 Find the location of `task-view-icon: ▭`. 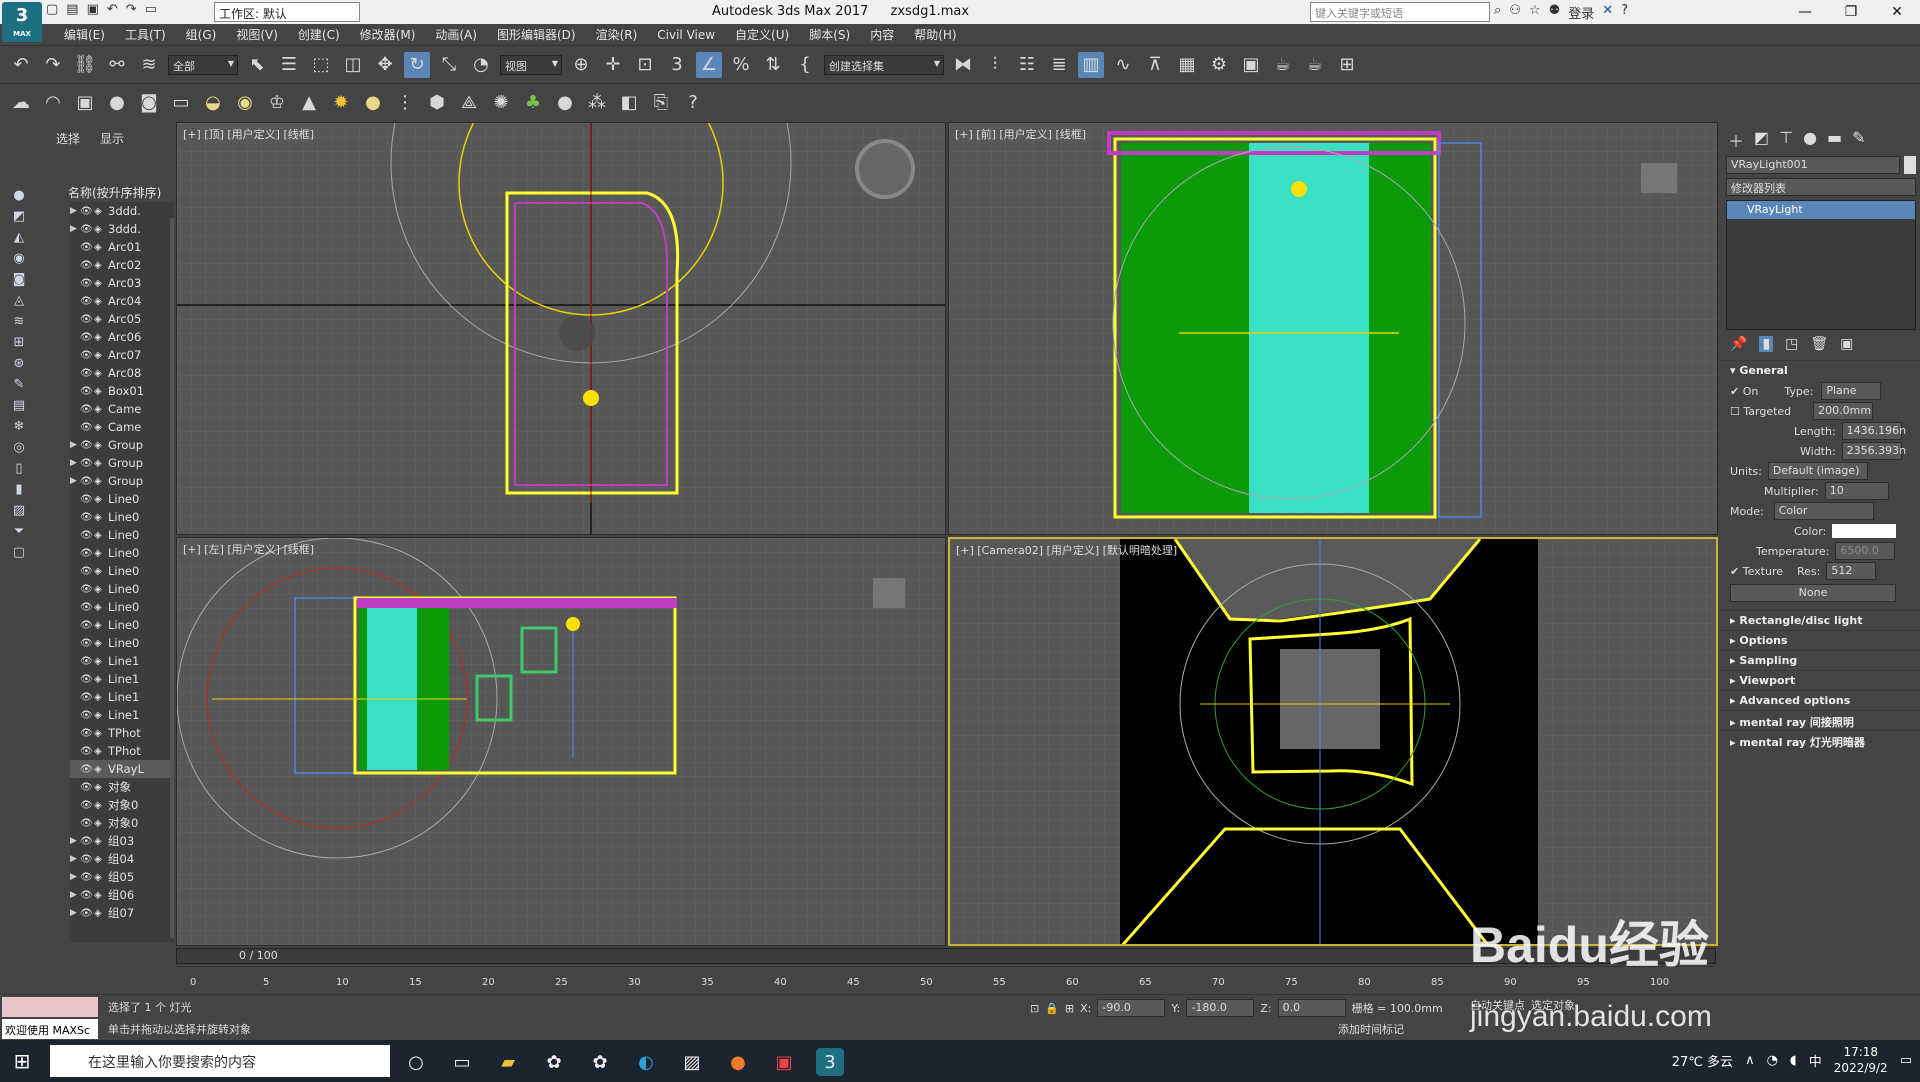

task-view-icon: ▭ is located at coordinates (462, 1062).